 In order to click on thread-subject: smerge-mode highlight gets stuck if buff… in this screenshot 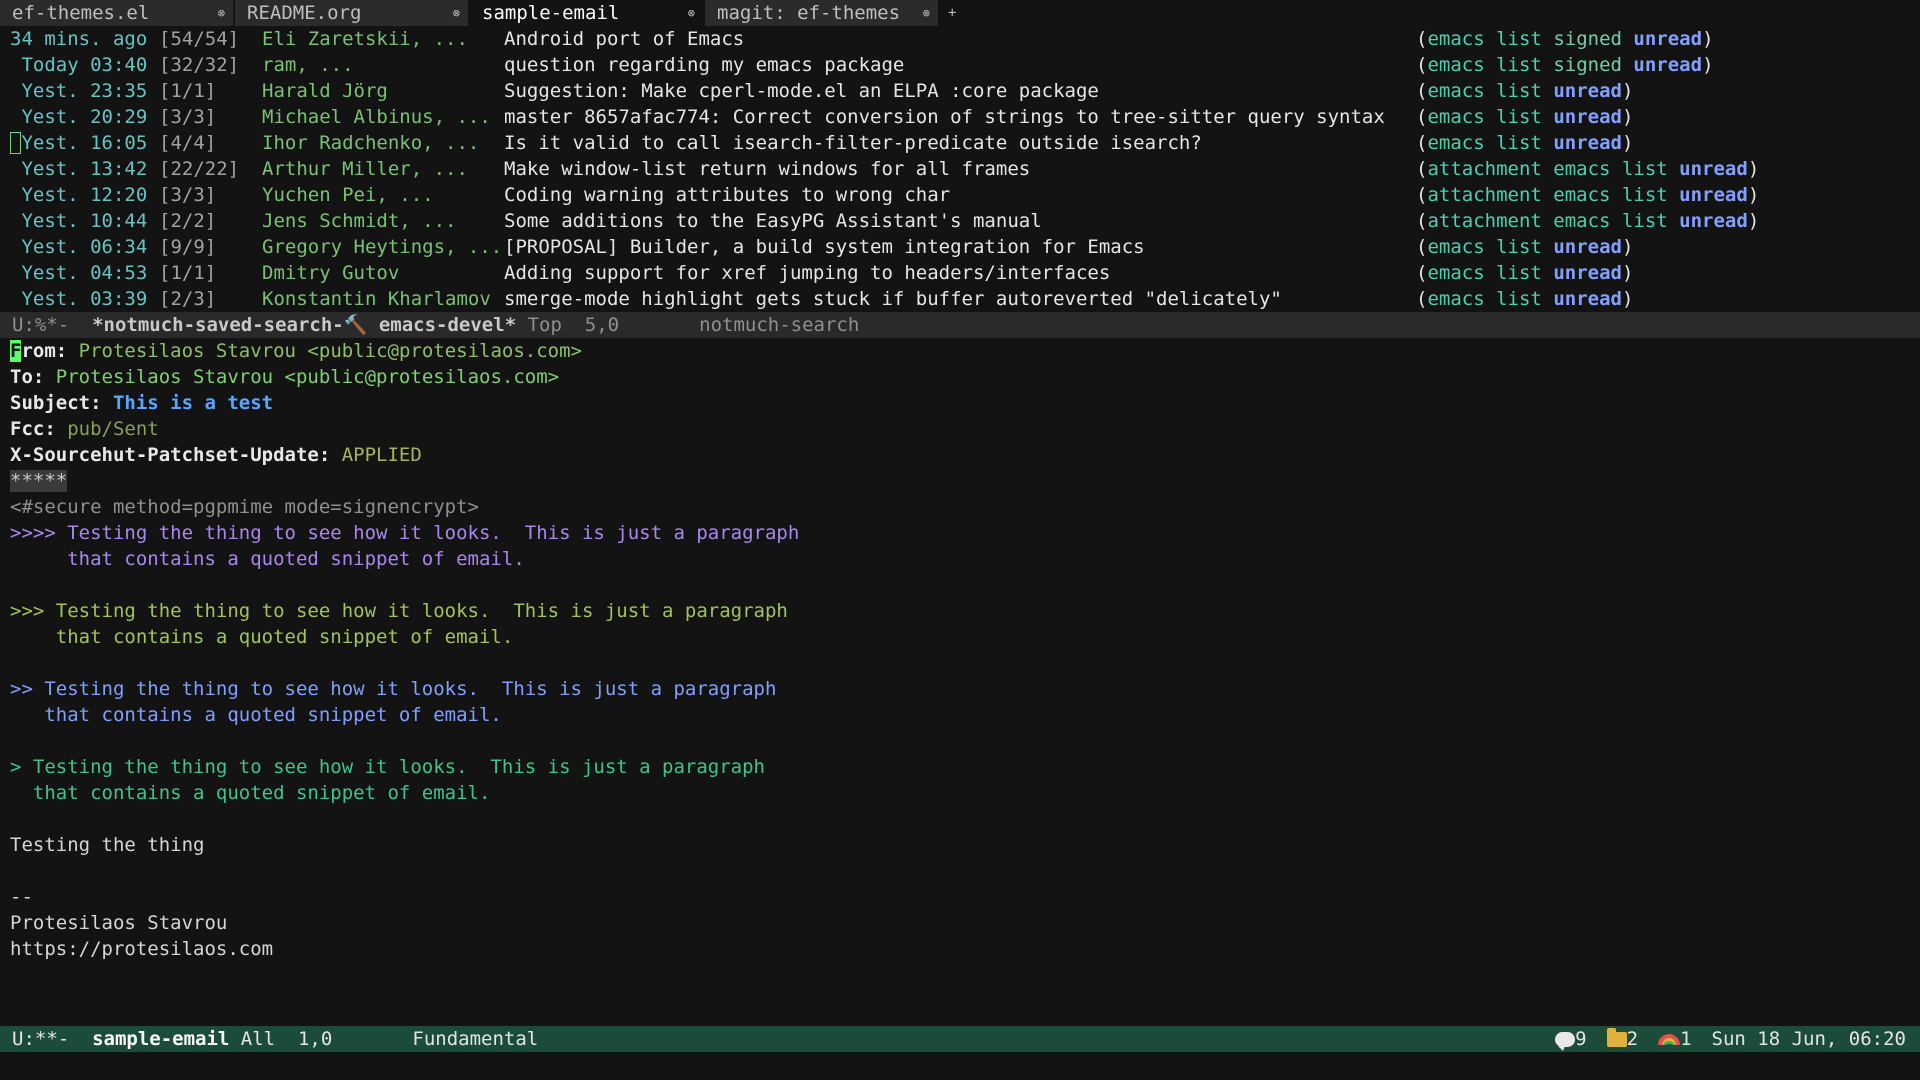, I will do `click(893, 299)`.